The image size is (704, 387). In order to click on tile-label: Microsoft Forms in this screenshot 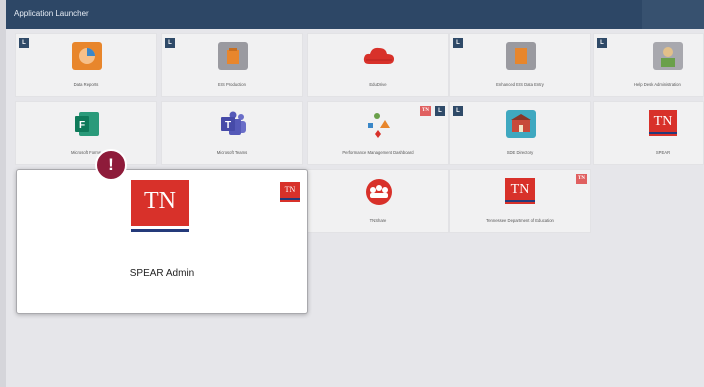, I will do `click(85, 152)`.